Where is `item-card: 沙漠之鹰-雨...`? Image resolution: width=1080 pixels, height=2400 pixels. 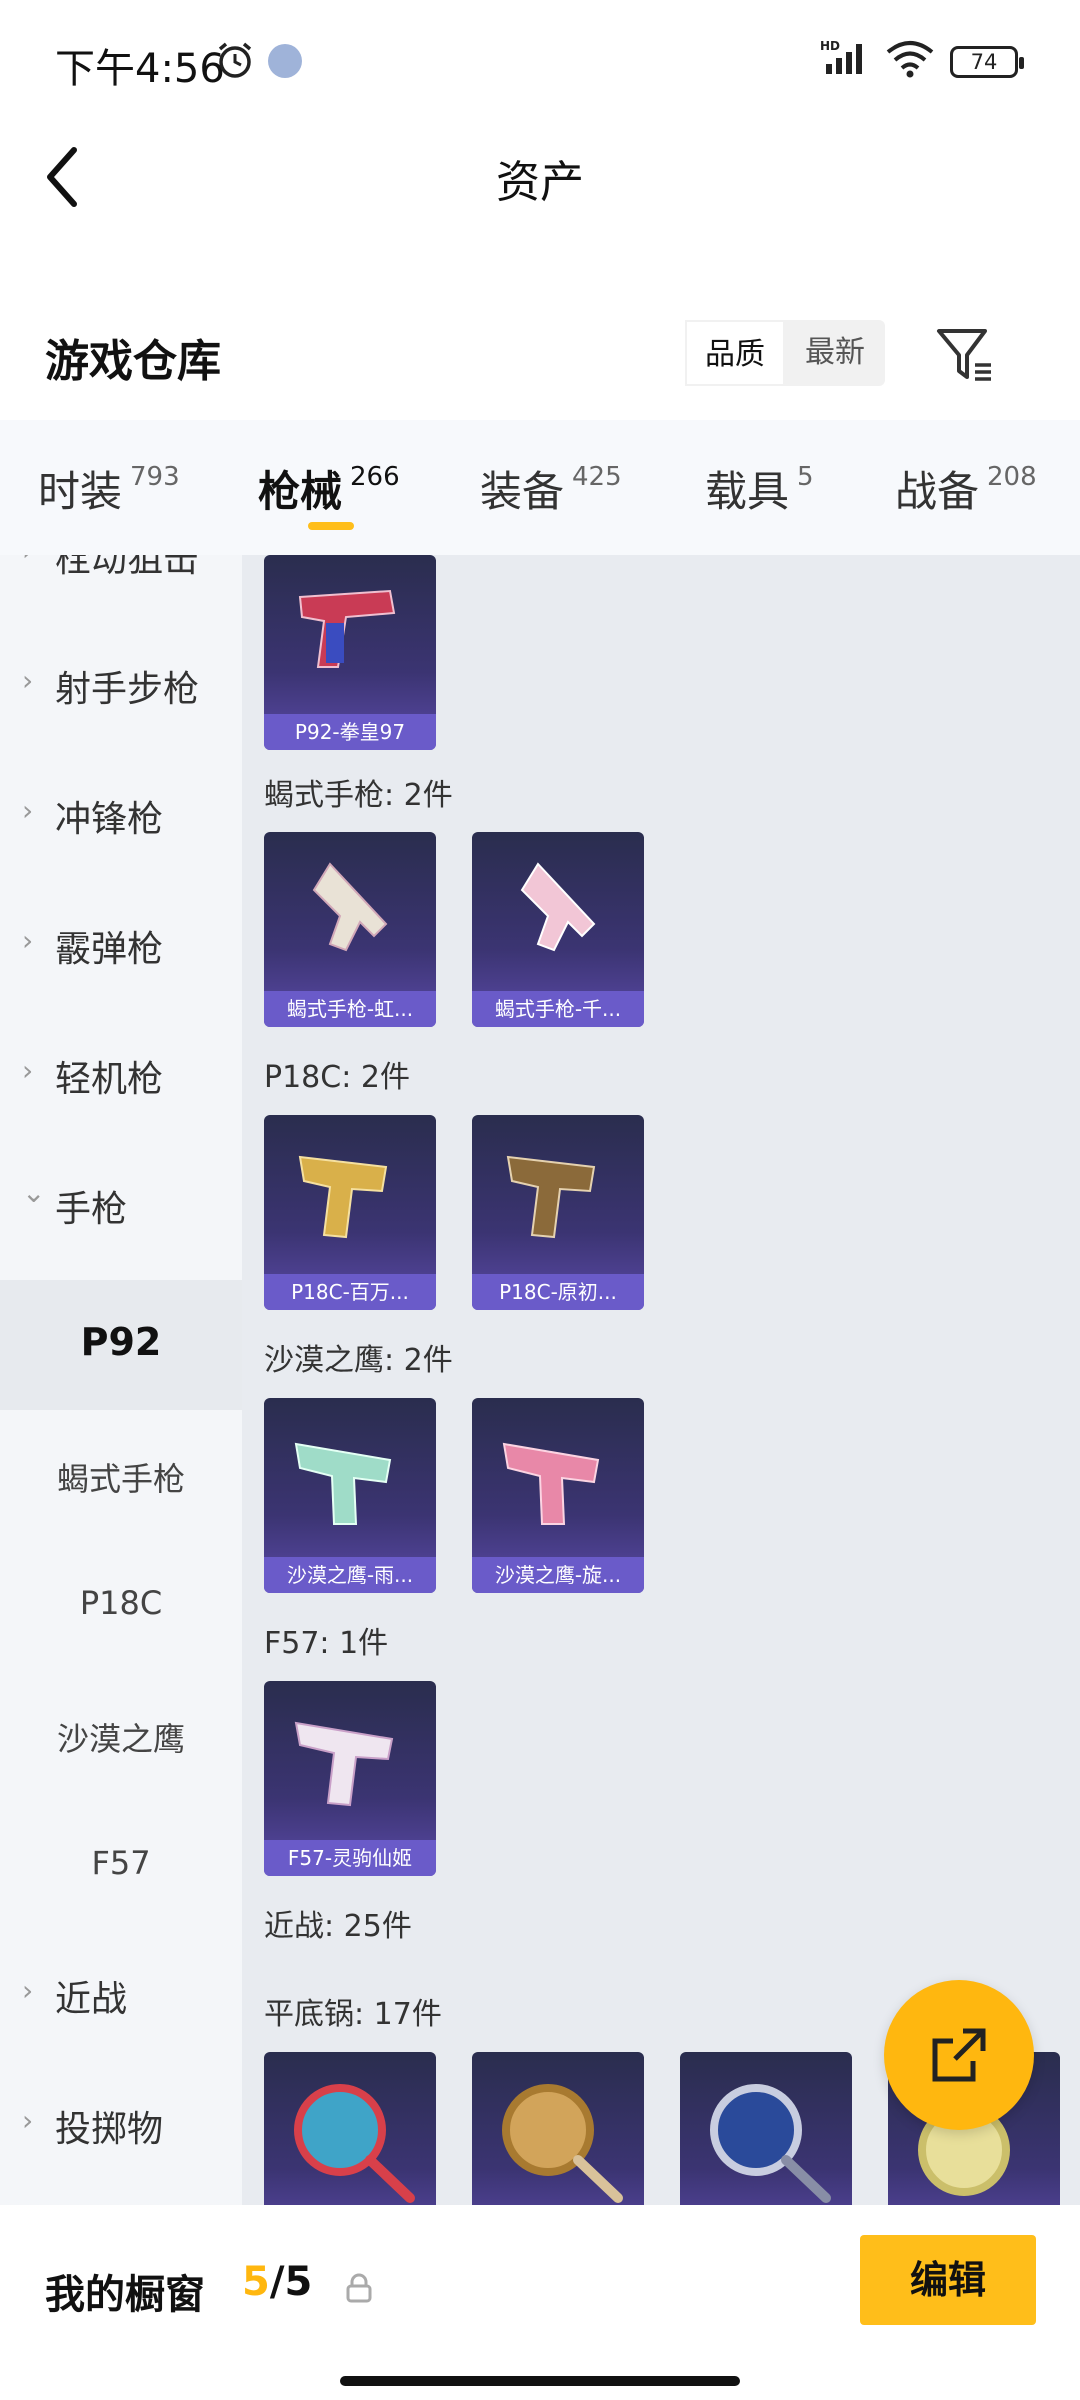
item-card: 沙漠之鹰-雨... is located at coordinates (350, 1495).